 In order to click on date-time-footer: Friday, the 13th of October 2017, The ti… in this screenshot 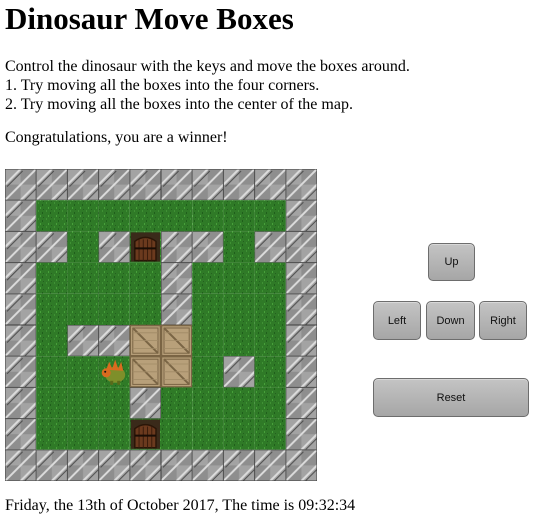, I will do `click(180, 505)`.